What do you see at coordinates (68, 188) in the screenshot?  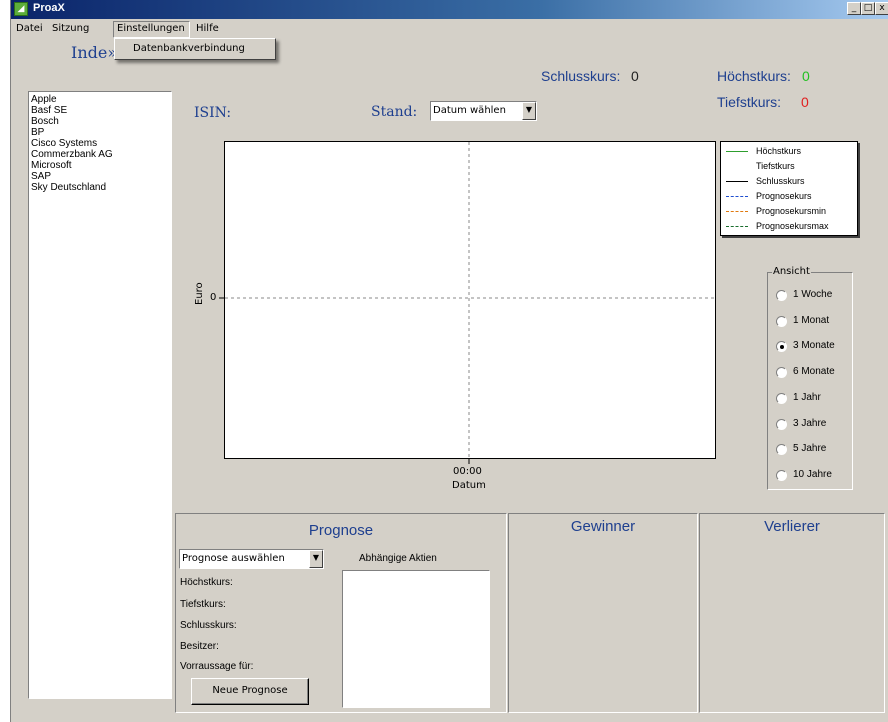 I see `list-item: Sky Deutschland` at bounding box center [68, 188].